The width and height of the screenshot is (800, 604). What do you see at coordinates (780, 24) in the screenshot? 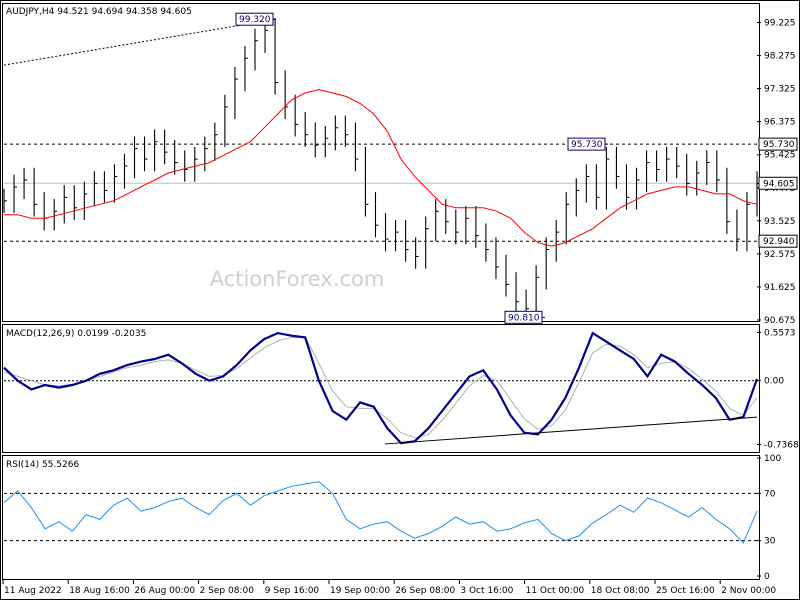
I see `price-y-tick-label: 99.225` at bounding box center [780, 24].